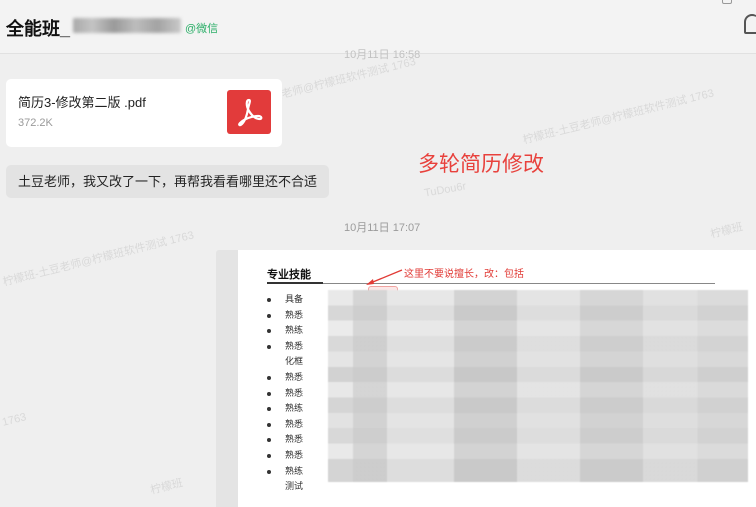 The width and height of the screenshot is (756, 507). Describe the element at coordinates (481, 164) in the screenshot. I see `annotation-label: 多轮简历修改` at that location.